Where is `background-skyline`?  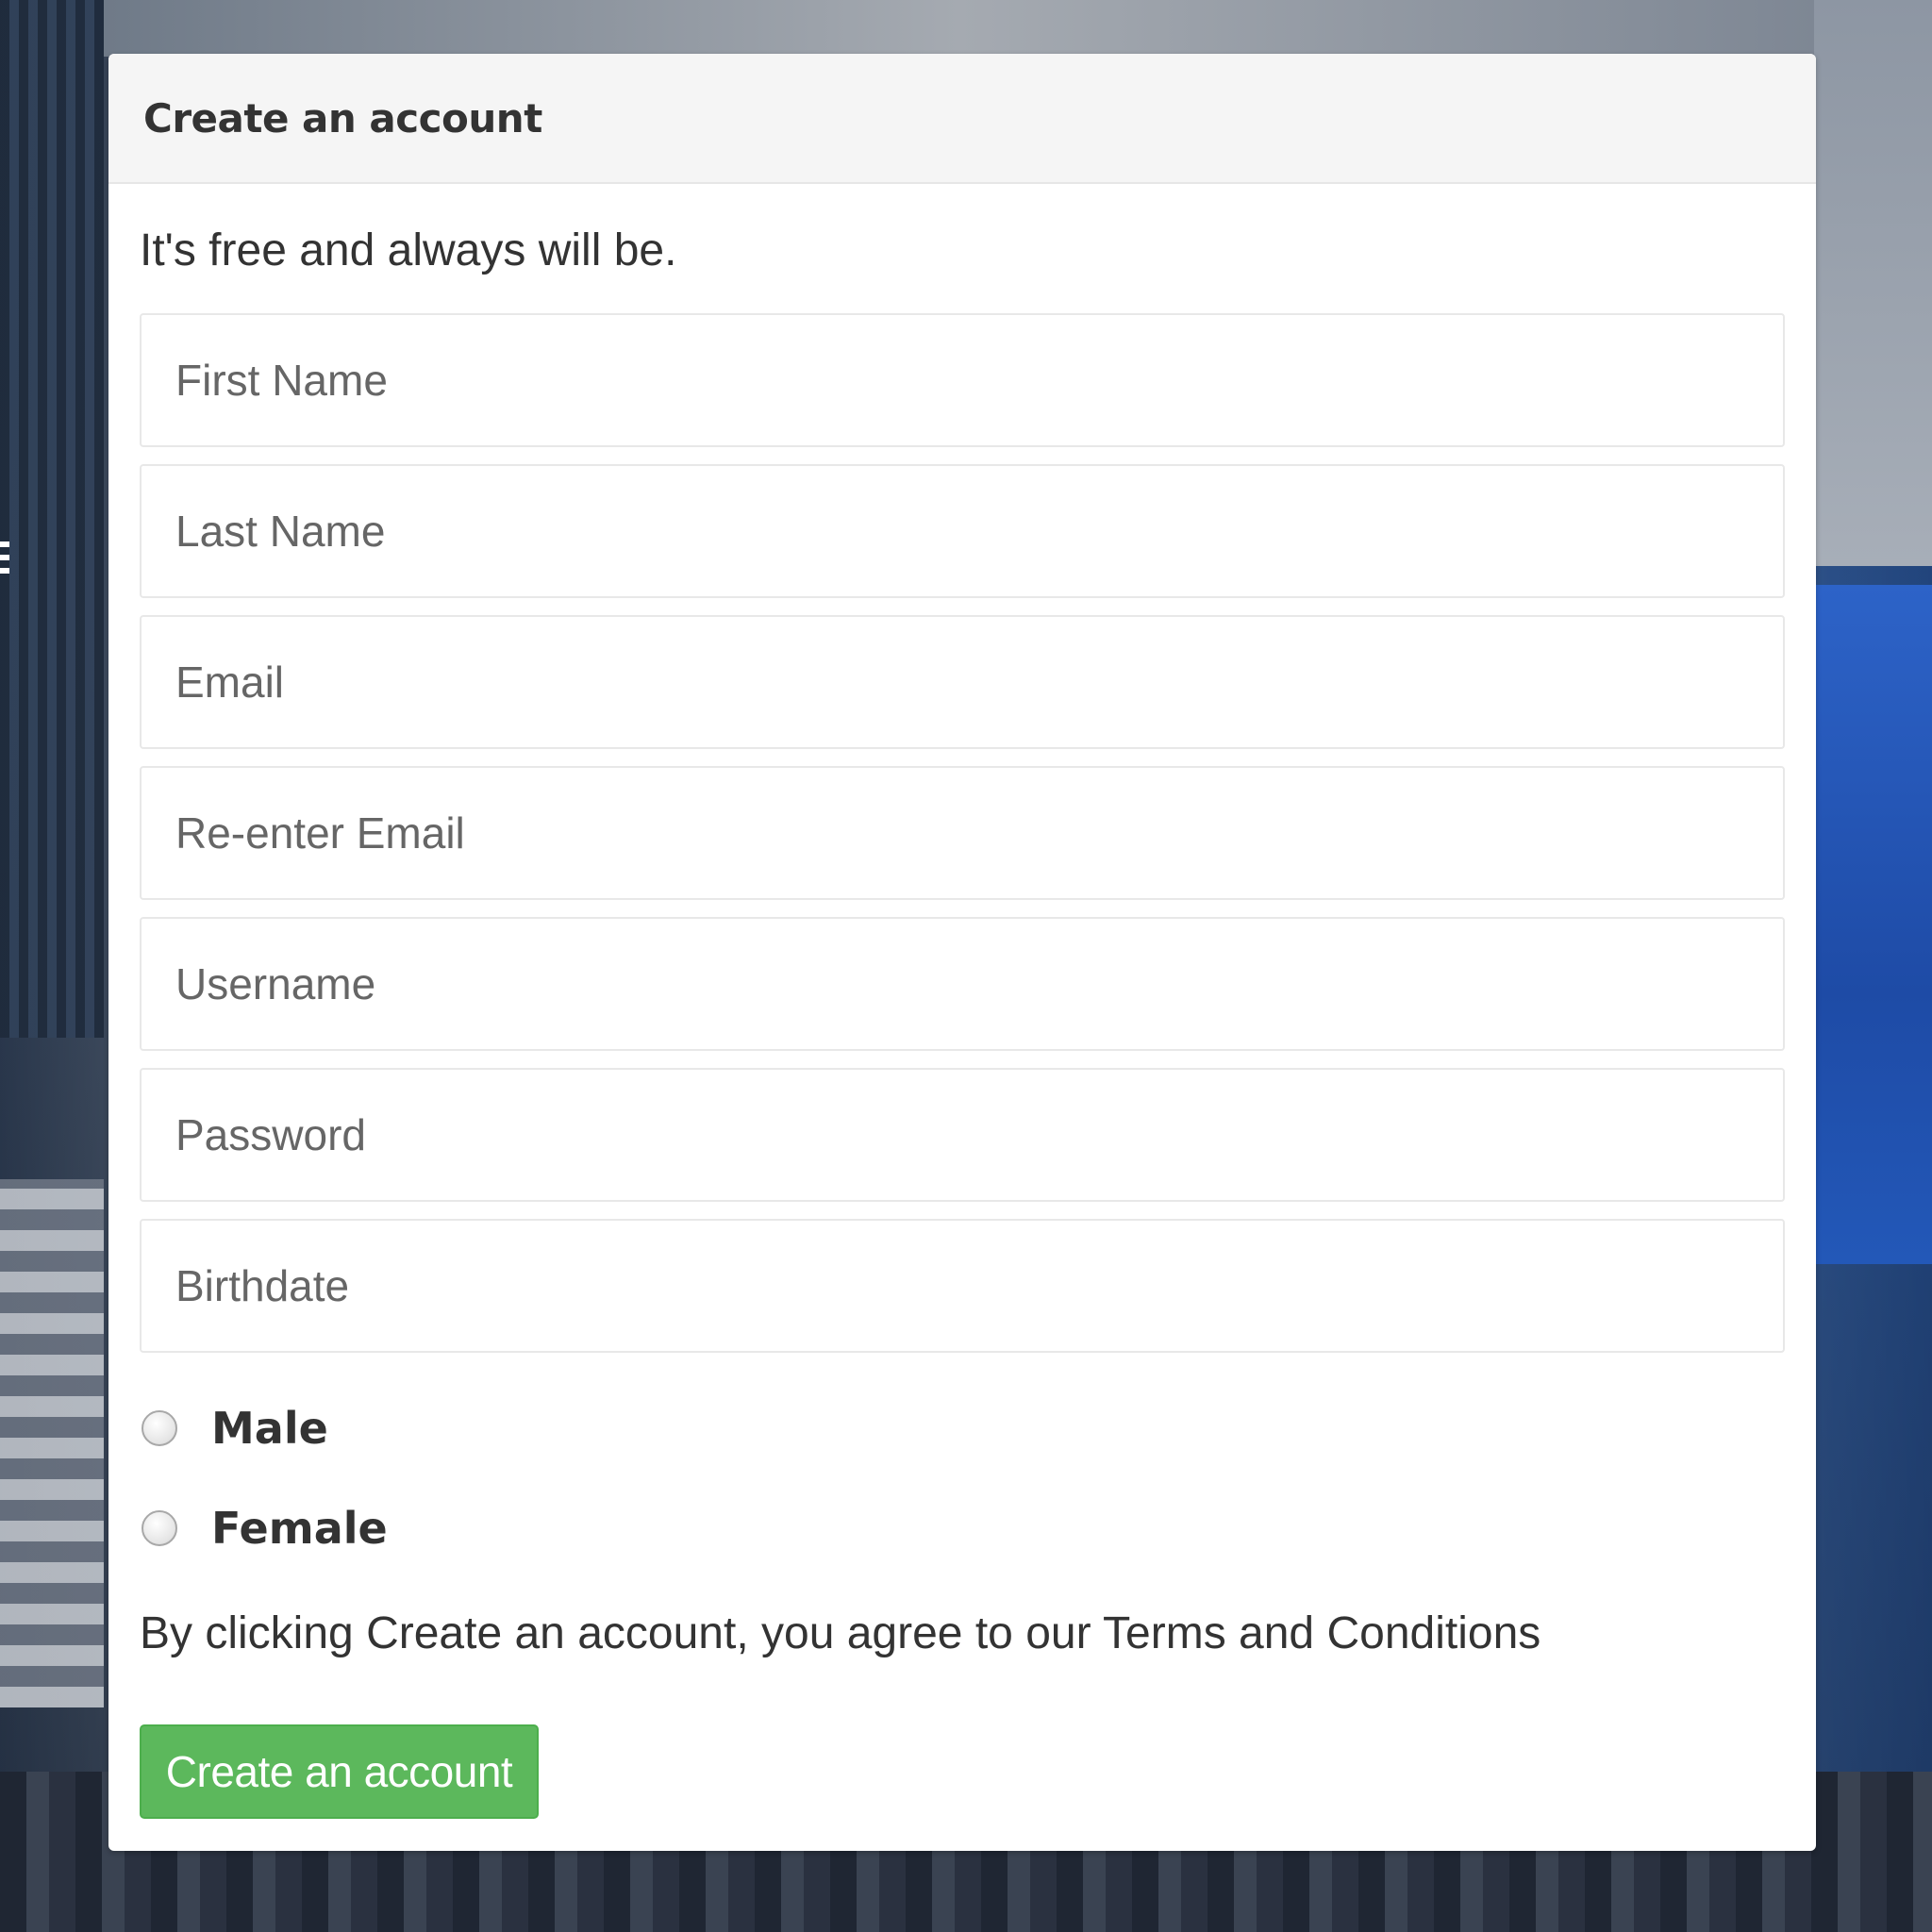 background-skyline is located at coordinates (959, 29).